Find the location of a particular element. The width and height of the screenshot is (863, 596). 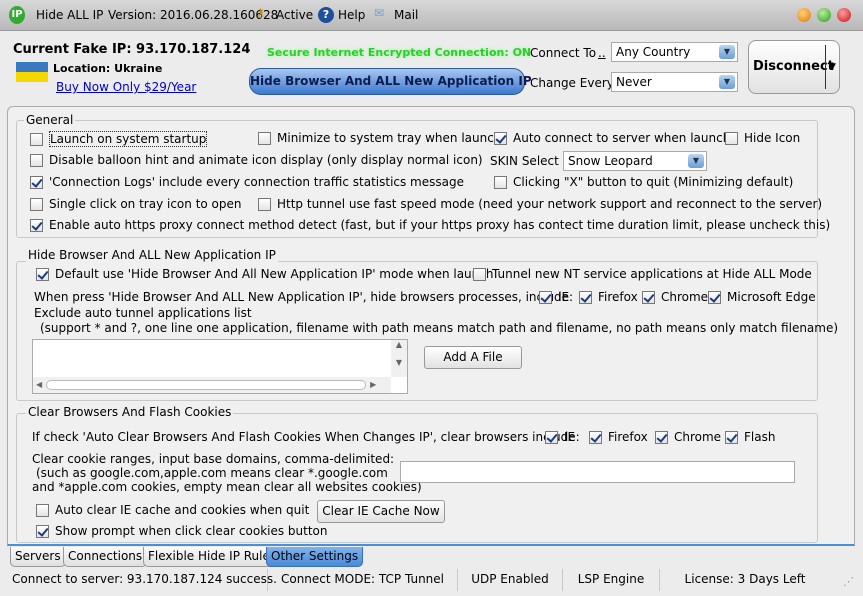

clear-chrome-checkbox: Chrome is located at coordinates (688, 437).